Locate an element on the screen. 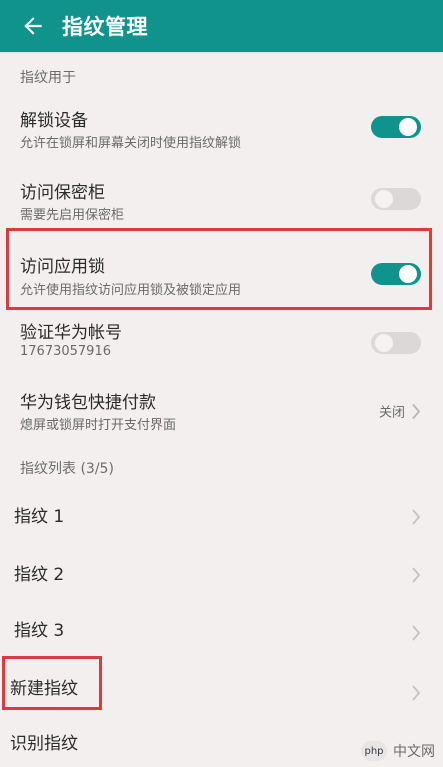 This screenshot has width=443, height=767. list-item-fingerprint-1: 指纹 1 is located at coordinates (221, 517).